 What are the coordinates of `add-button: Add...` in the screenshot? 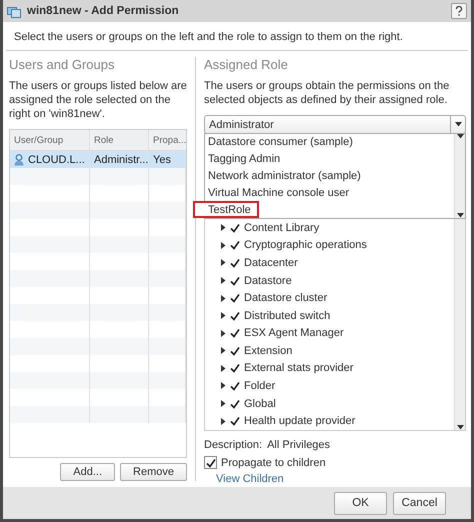 It's located at (88, 472).